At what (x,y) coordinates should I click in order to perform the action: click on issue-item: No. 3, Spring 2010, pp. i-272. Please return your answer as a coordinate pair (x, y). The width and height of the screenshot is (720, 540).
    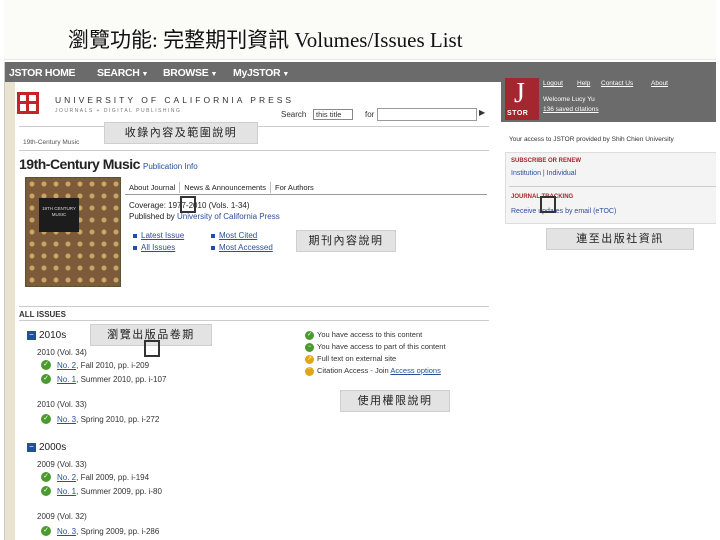
    Looking at the image, I should click on (108, 419).